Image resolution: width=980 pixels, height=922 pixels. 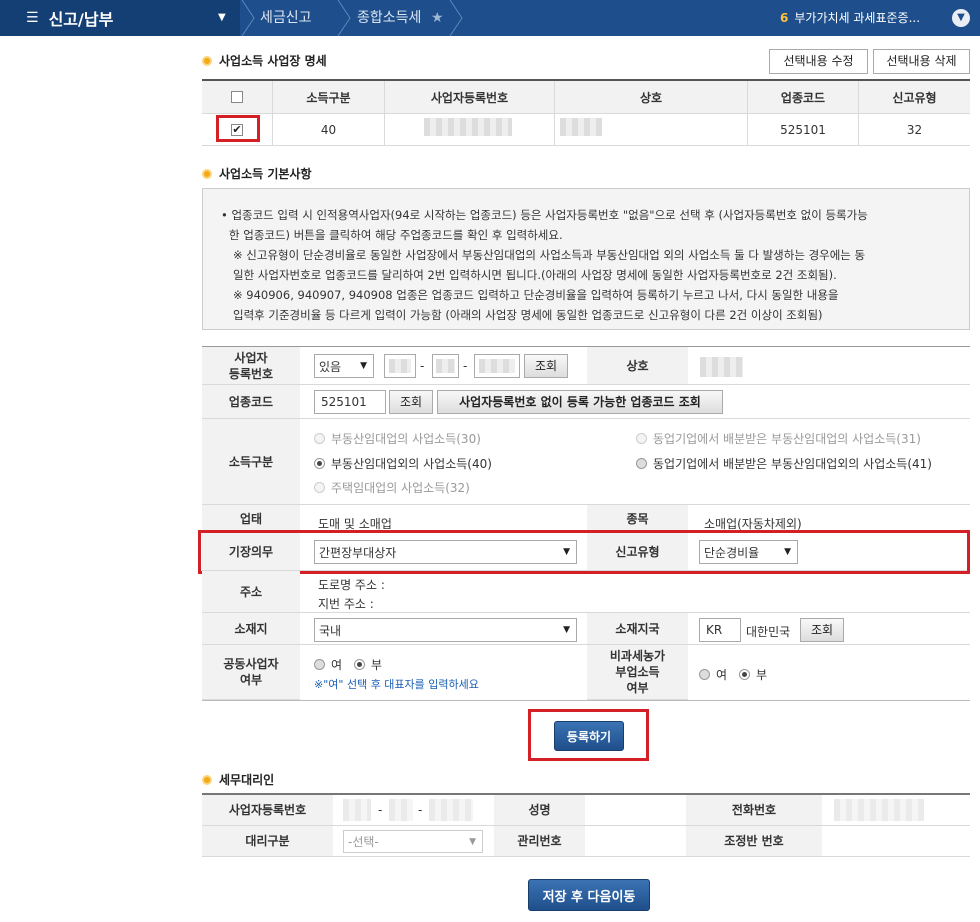 I want to click on select-all-checkbox, so click(x=237, y=97).